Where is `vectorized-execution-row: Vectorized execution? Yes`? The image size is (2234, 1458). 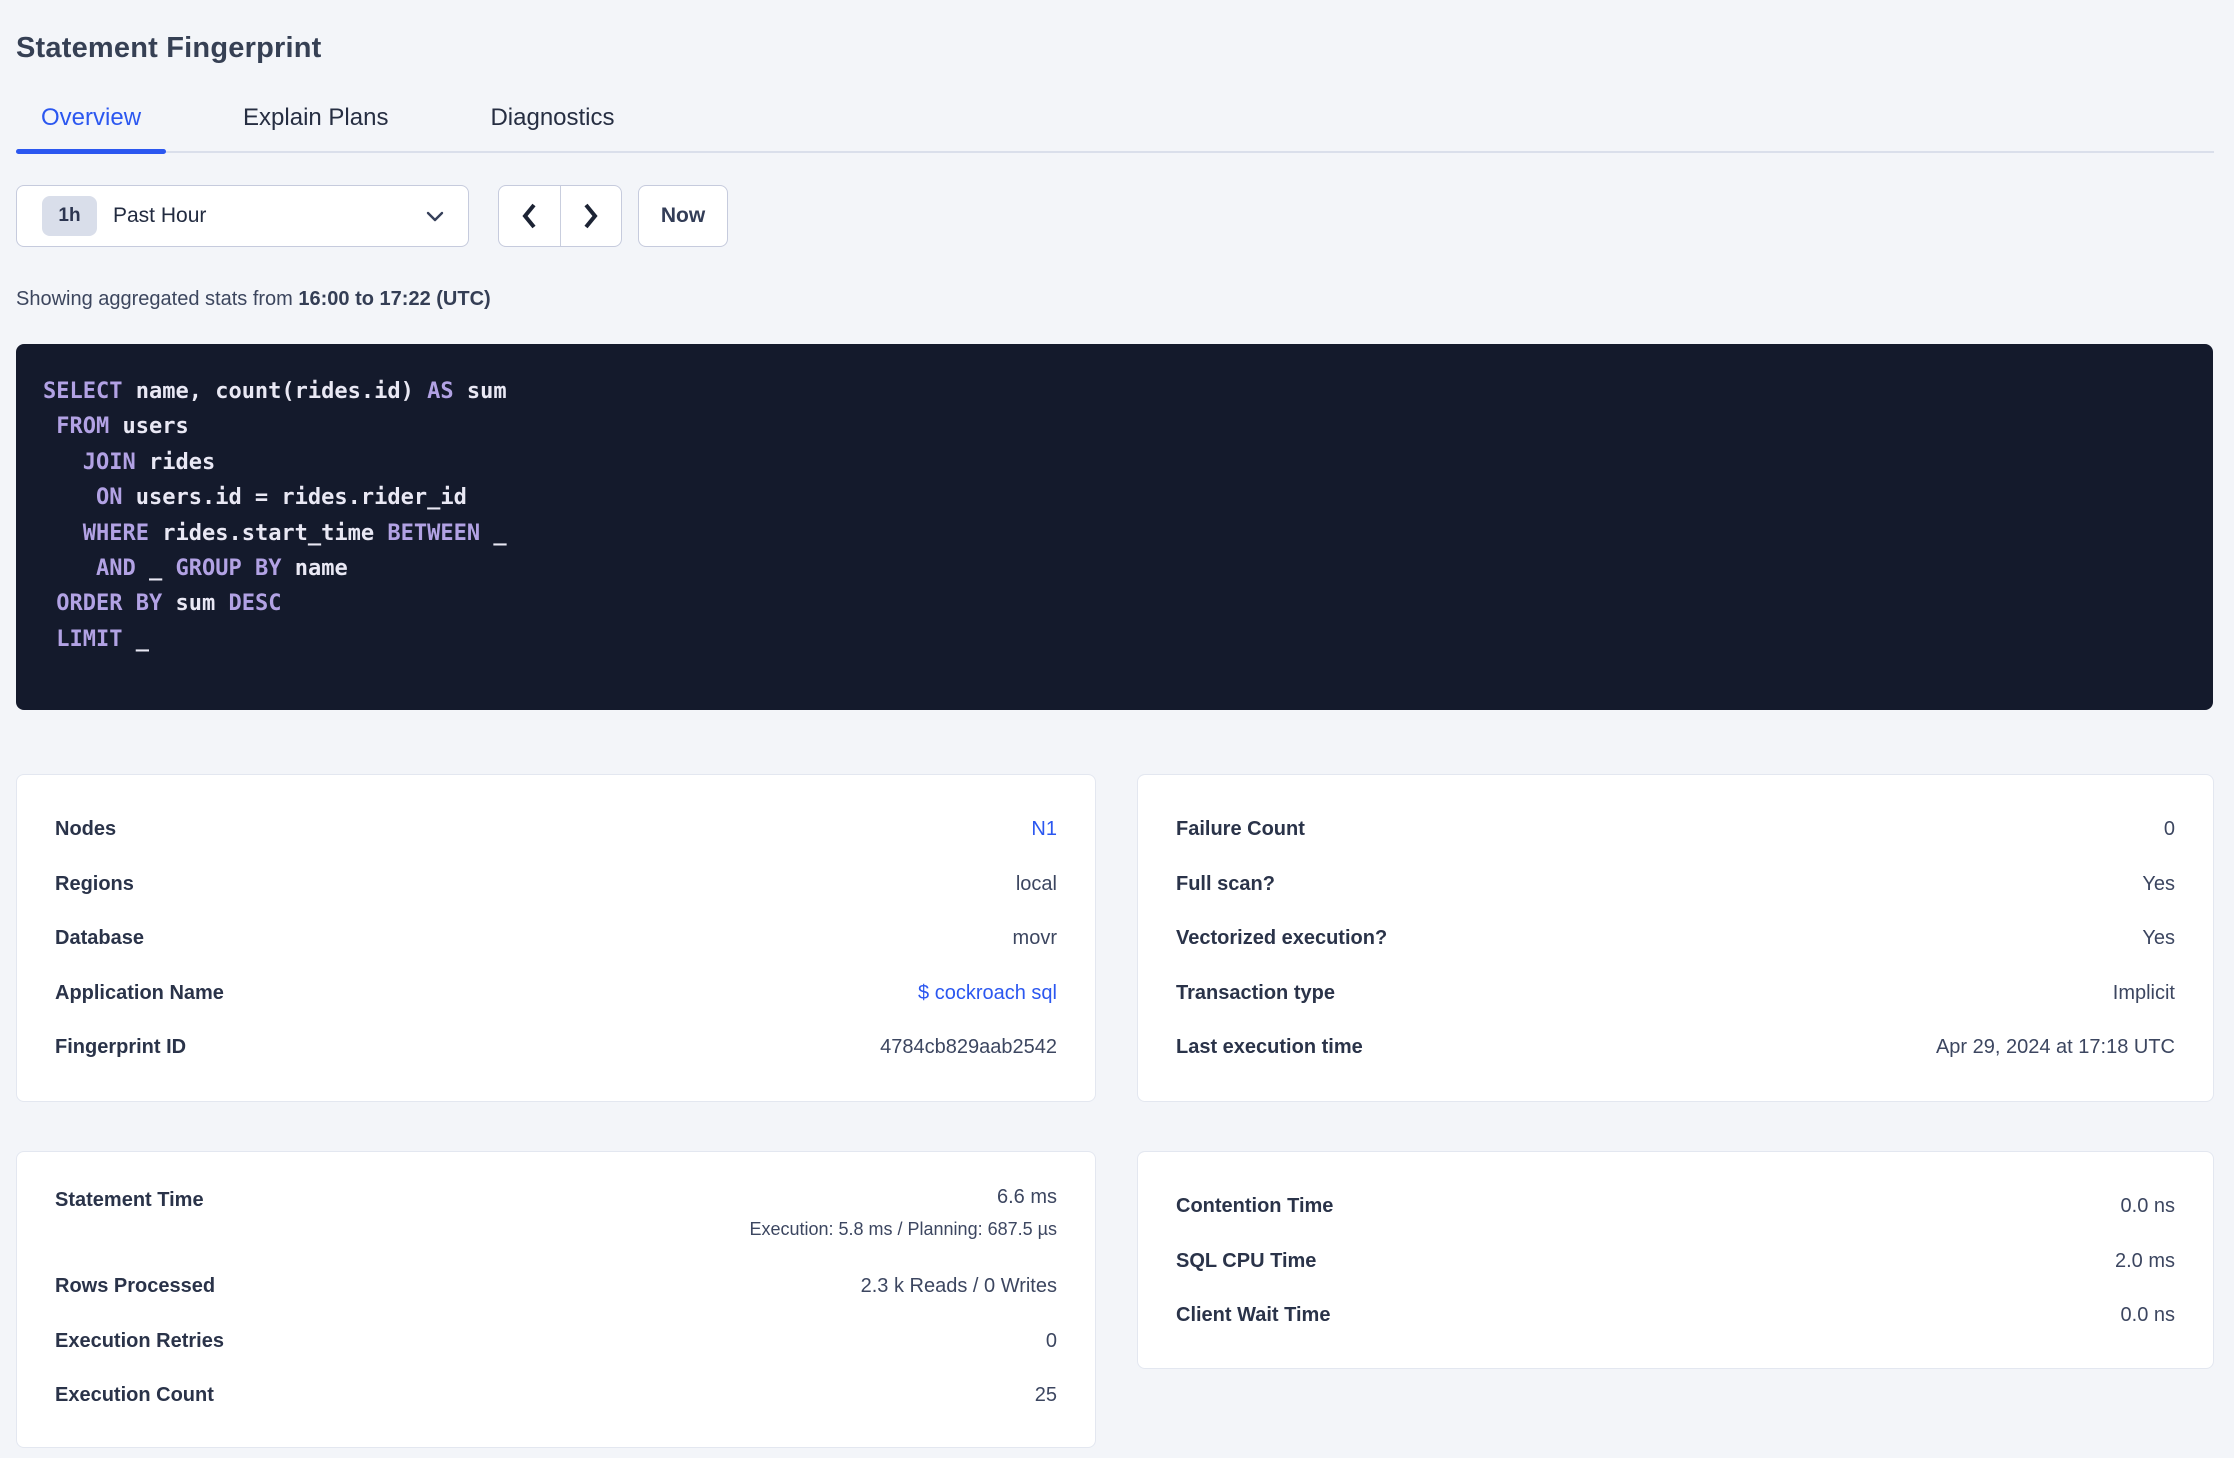
vectorized-execution-row: Vectorized execution? Yes is located at coordinates (1675, 938).